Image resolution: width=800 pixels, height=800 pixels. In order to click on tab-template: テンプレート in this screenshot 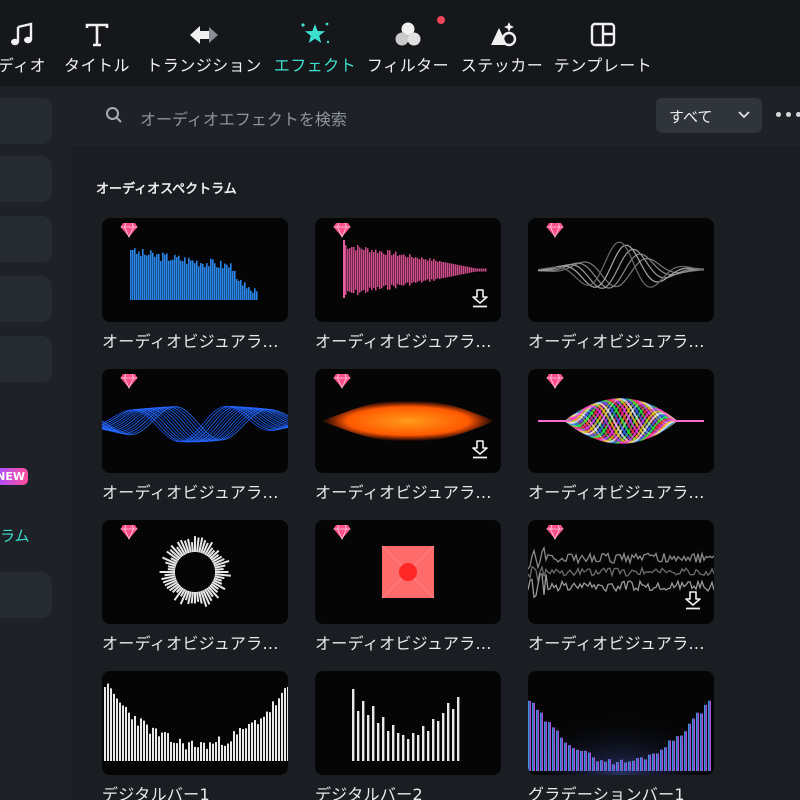, I will do `click(603, 43)`.